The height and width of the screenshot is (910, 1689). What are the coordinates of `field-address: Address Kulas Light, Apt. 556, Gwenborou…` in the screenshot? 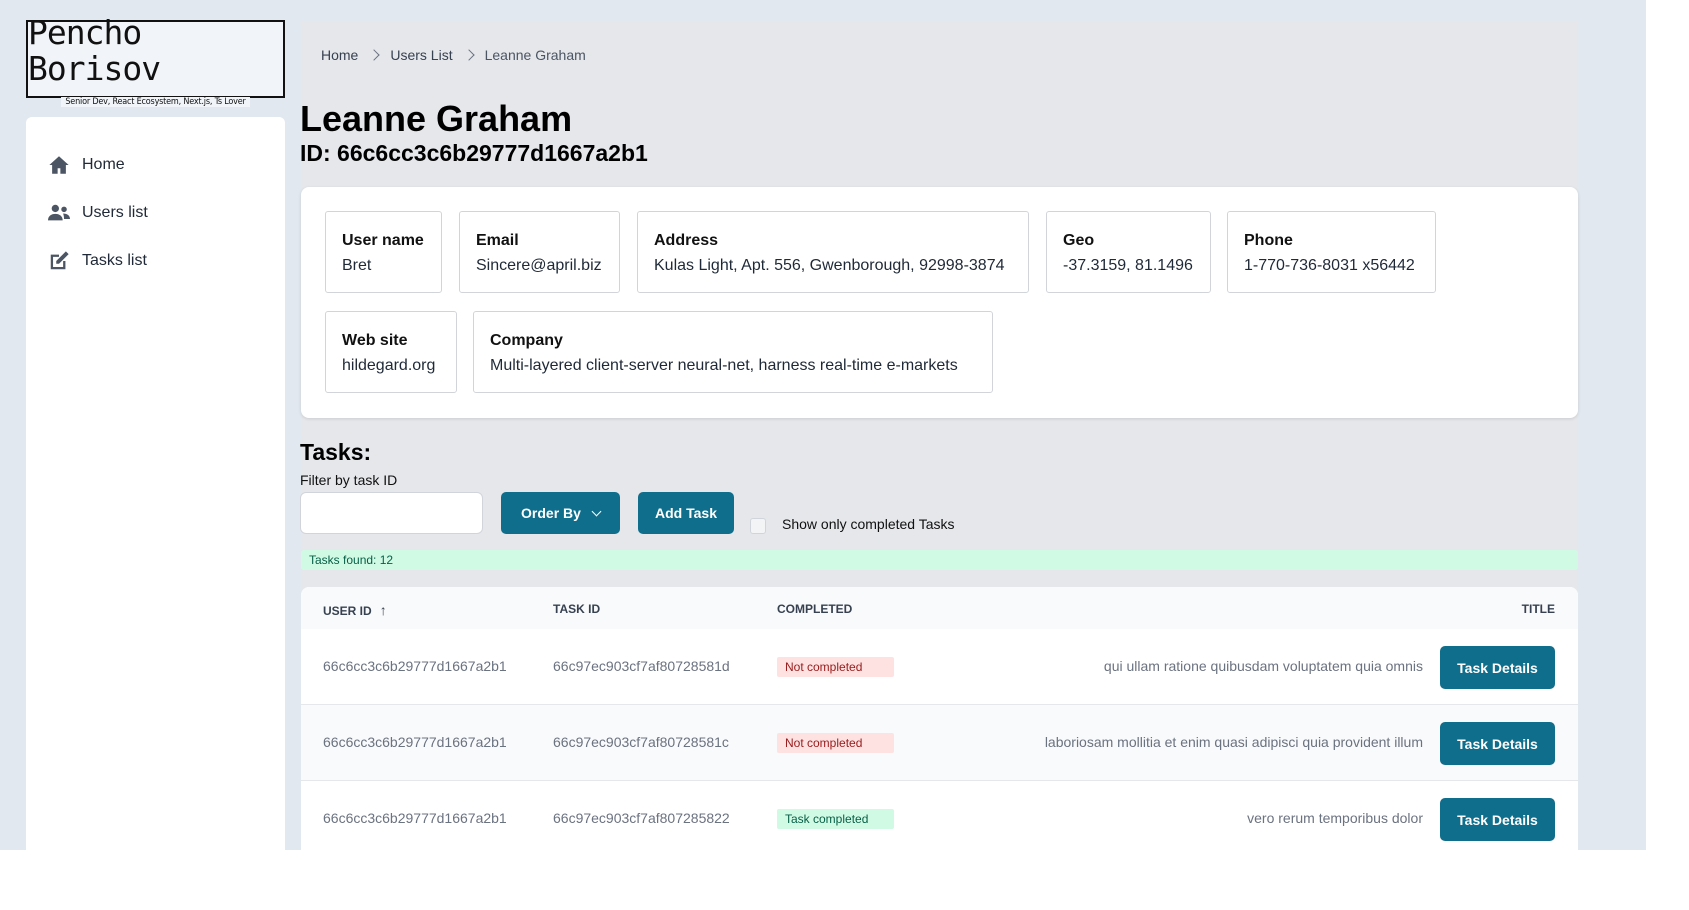 It's located at (833, 252).